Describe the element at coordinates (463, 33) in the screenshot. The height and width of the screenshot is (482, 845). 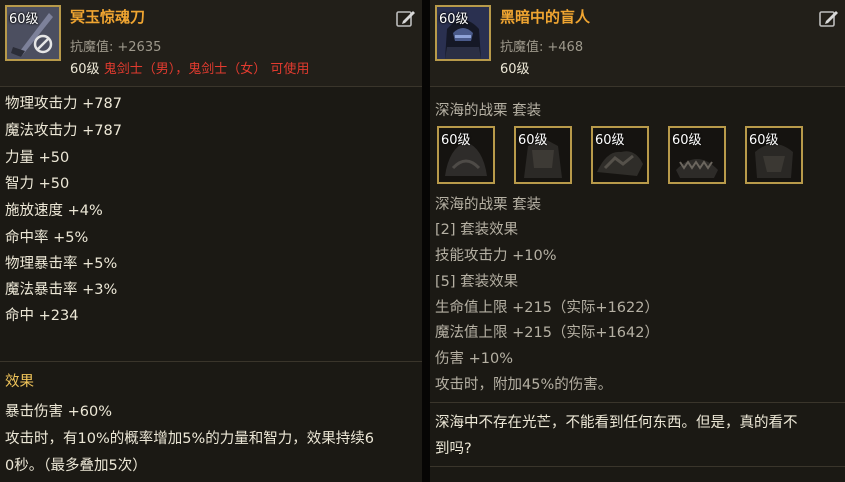
I see `armor-icon: 60级` at that location.